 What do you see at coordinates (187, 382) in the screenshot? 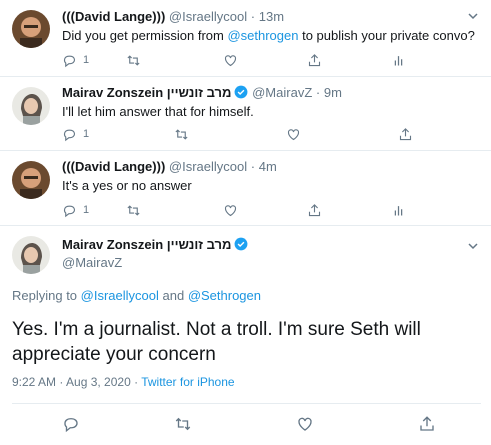
I see `source-link: Twitter for iPhone` at bounding box center [187, 382].